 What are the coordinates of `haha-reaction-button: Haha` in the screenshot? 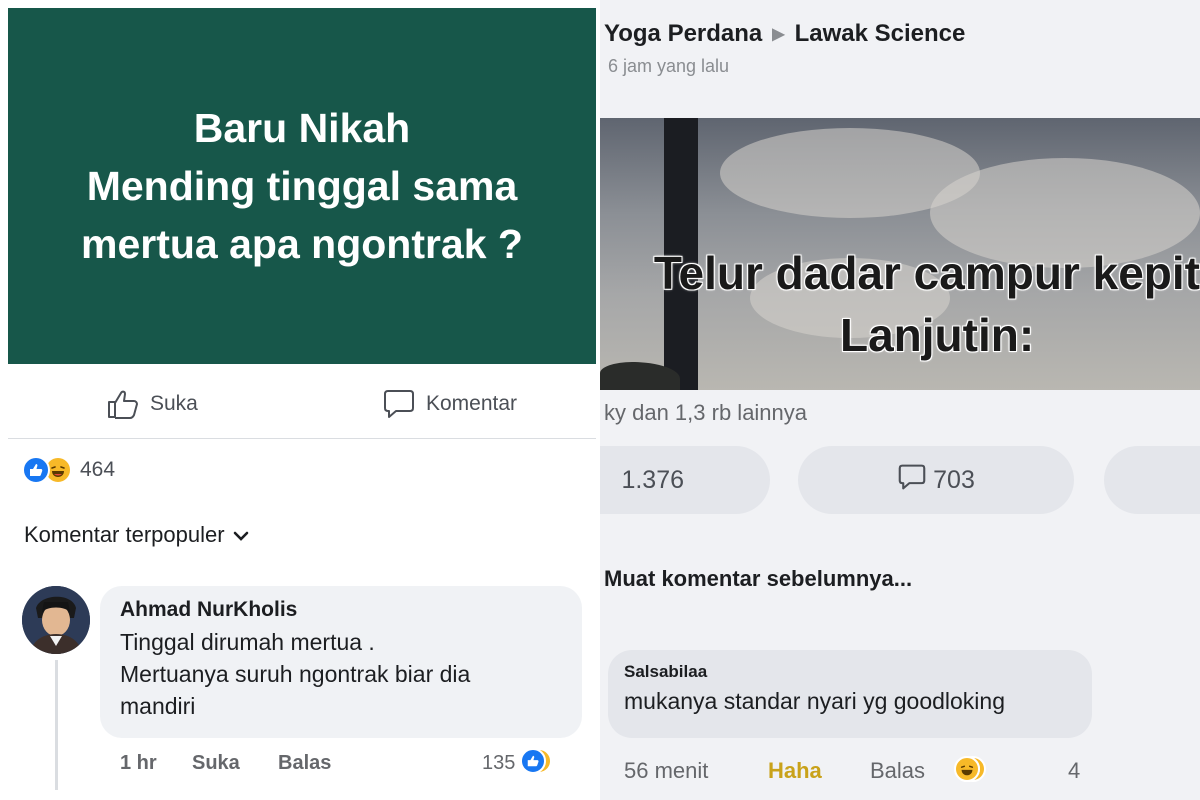 It's located at (795, 771).